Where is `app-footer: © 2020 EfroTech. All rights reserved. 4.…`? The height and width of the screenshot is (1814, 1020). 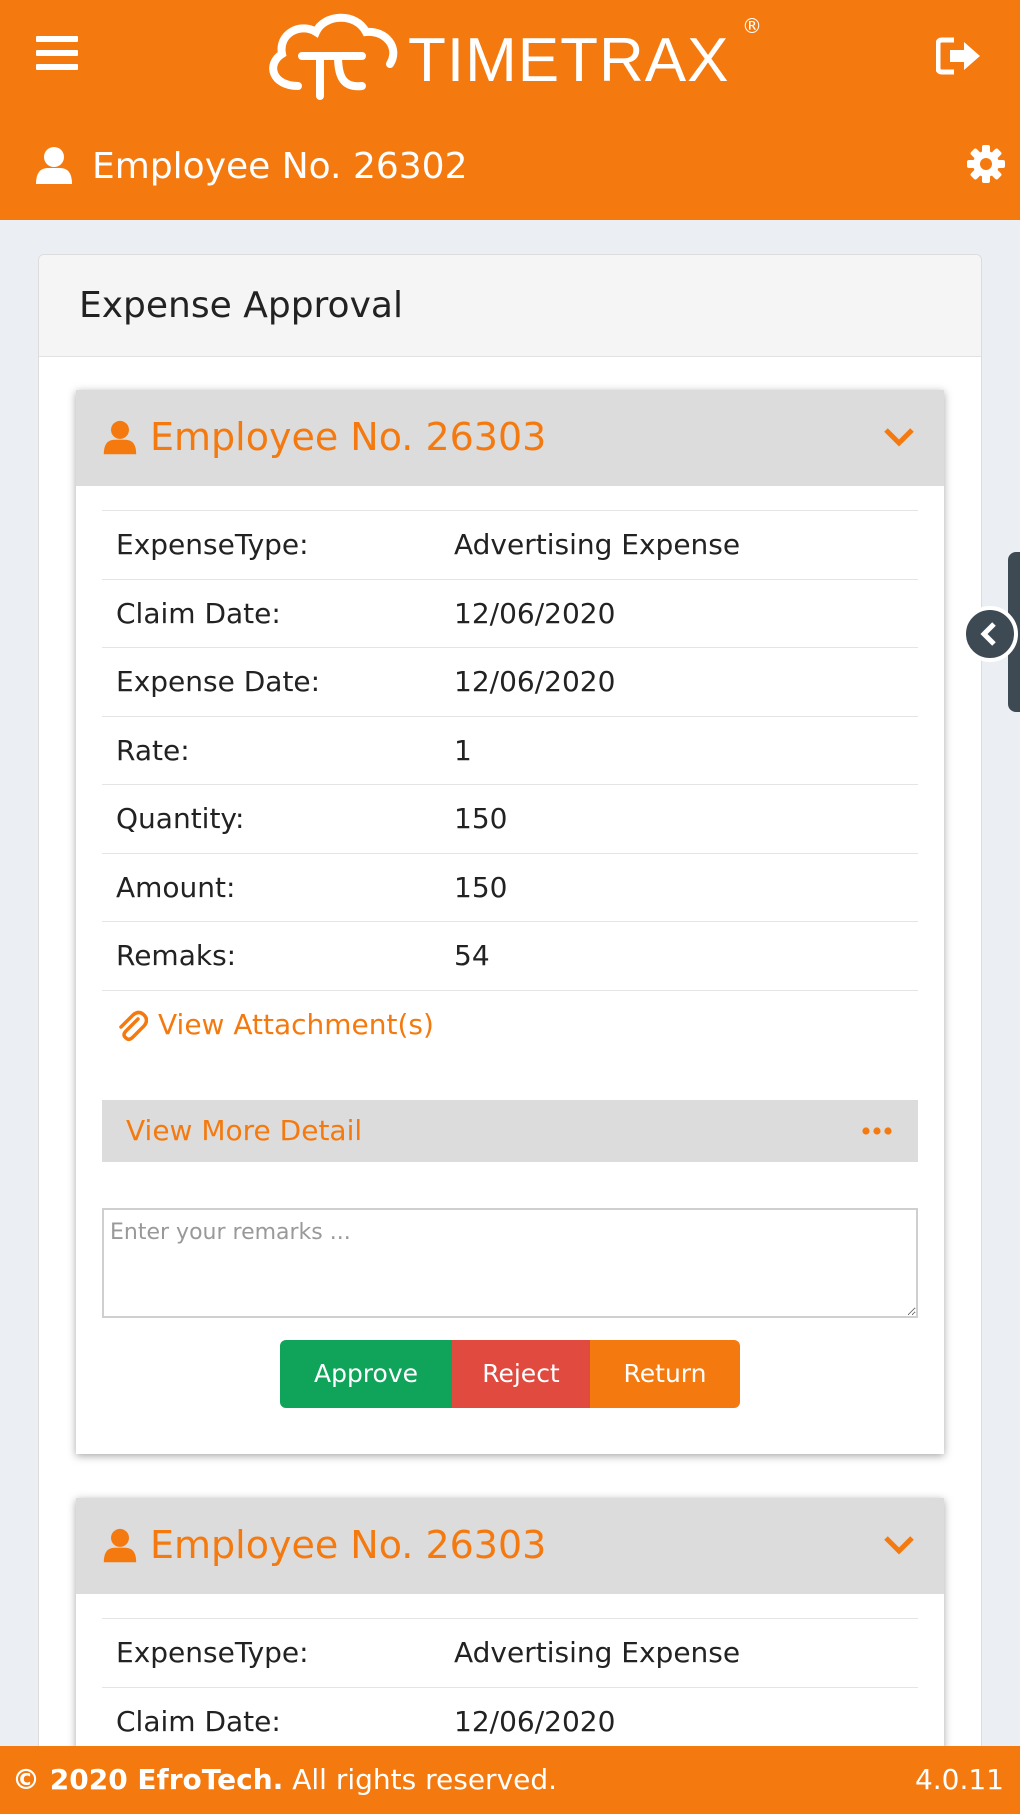 app-footer: © 2020 EfroTech. All rights reserved. 4.… is located at coordinates (510, 1780).